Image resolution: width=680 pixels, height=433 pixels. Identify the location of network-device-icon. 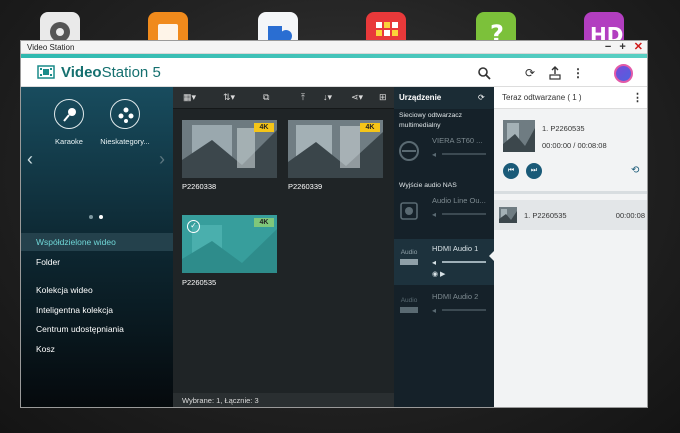
(409, 151).